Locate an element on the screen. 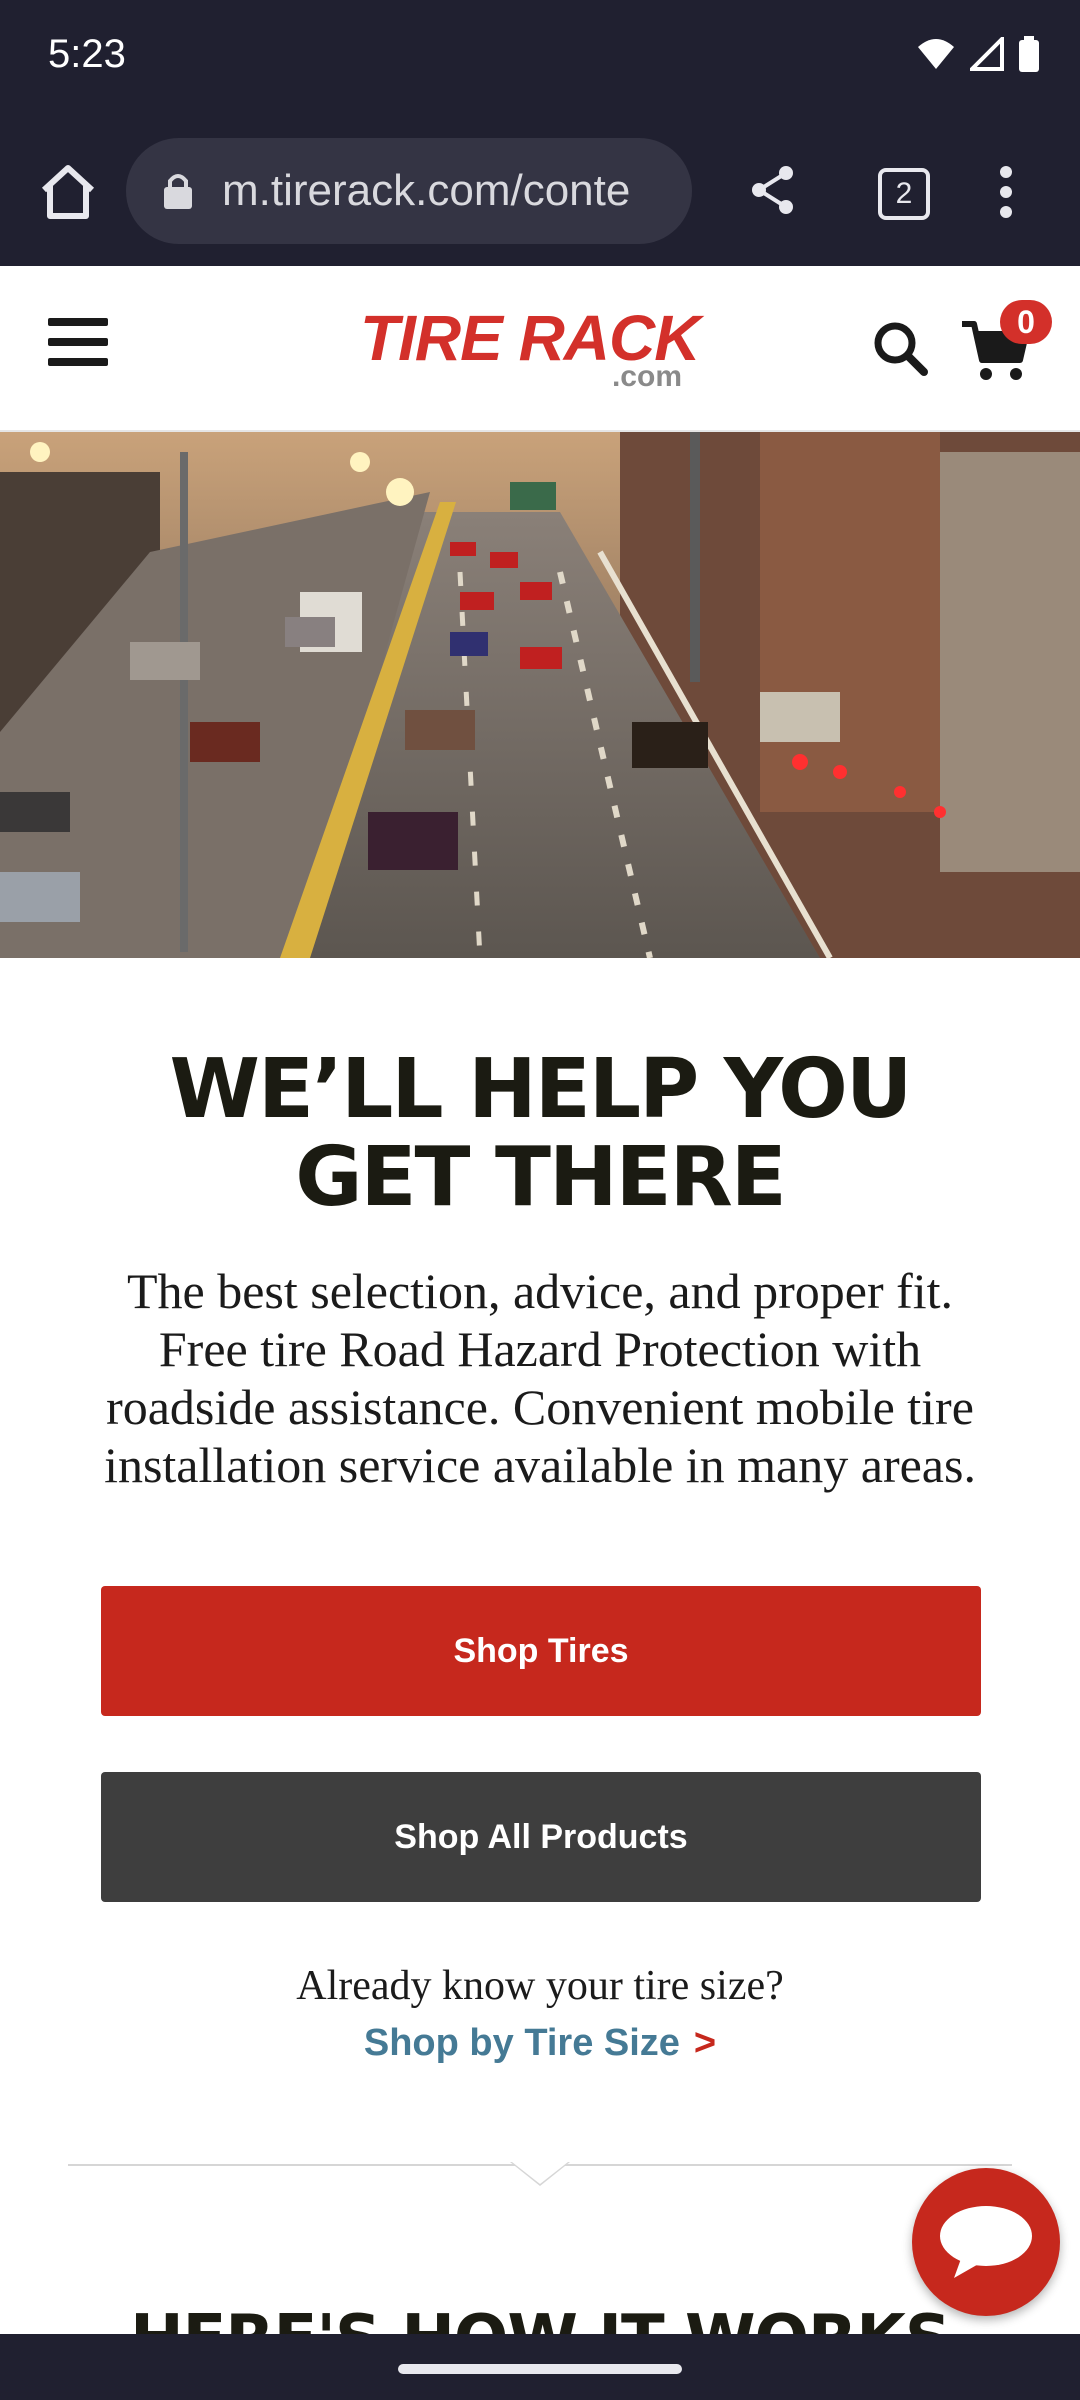  lock-icon is located at coordinates (178, 191).